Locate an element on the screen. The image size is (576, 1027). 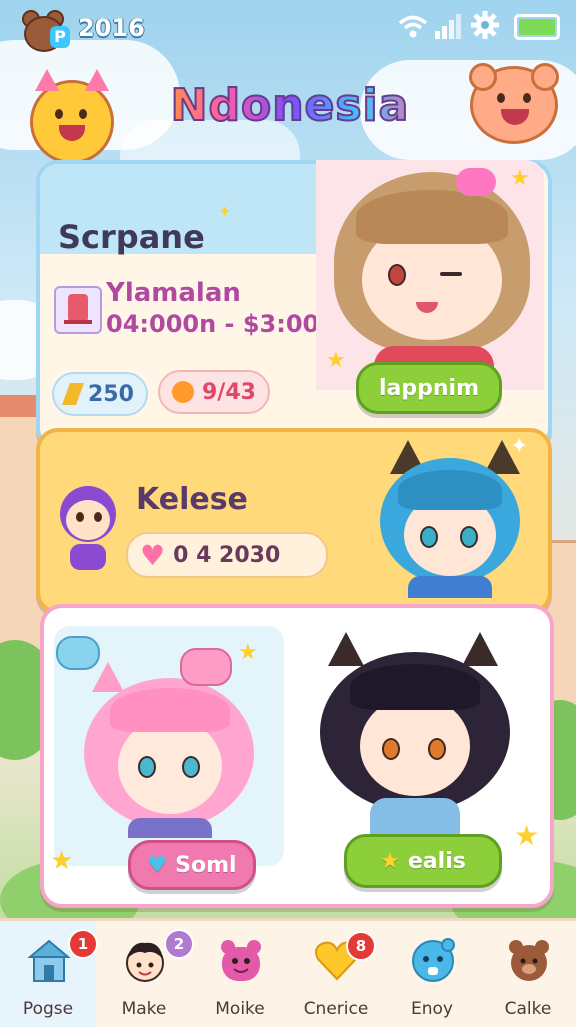
gear-icon is located at coordinates (485, 25).